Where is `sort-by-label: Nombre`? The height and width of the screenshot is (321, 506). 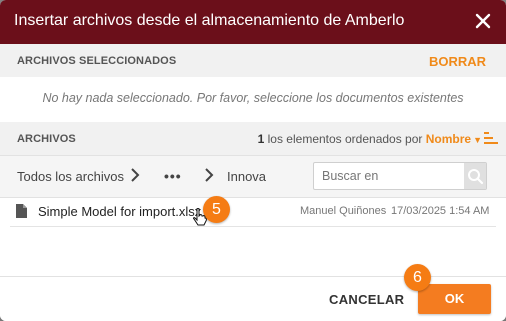
sort-by-label: Nombre is located at coordinates (448, 139).